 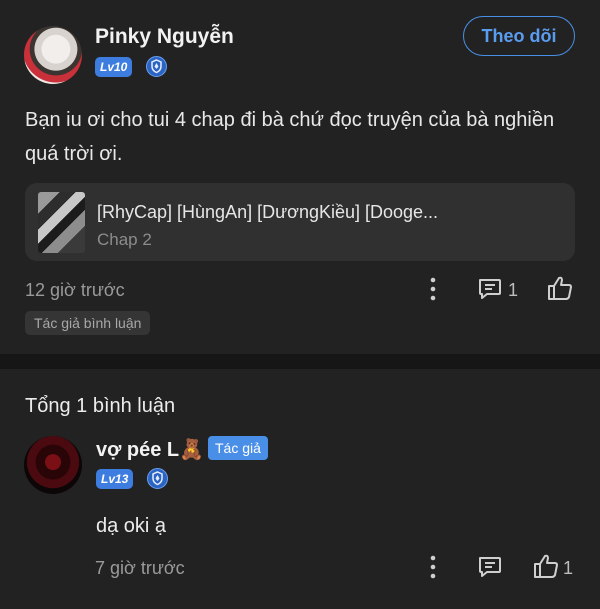 What do you see at coordinates (150, 449) in the screenshot?
I see `reply-author-name: vợ pée L🧸` at bounding box center [150, 449].